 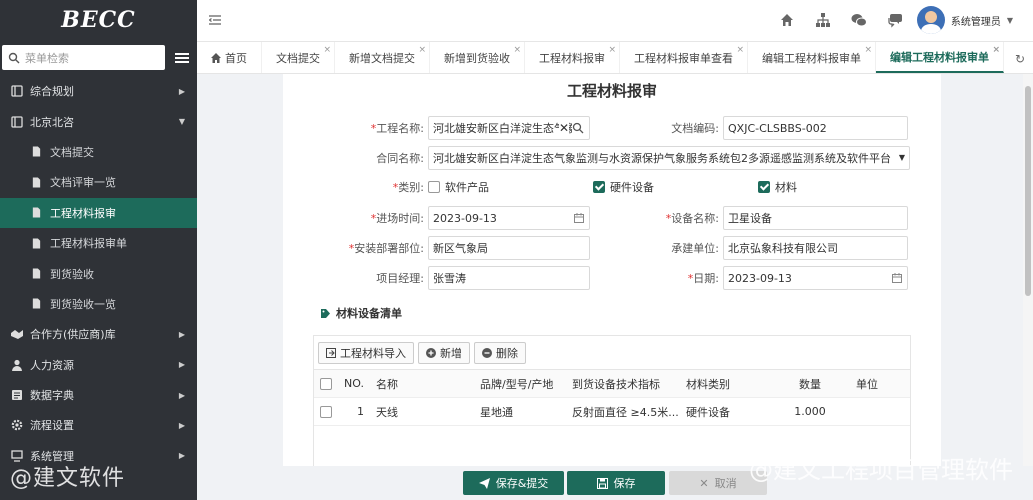 What do you see at coordinates (458, 187) in the screenshot?
I see `category-software-checkbox: 软件产品` at bounding box center [458, 187].